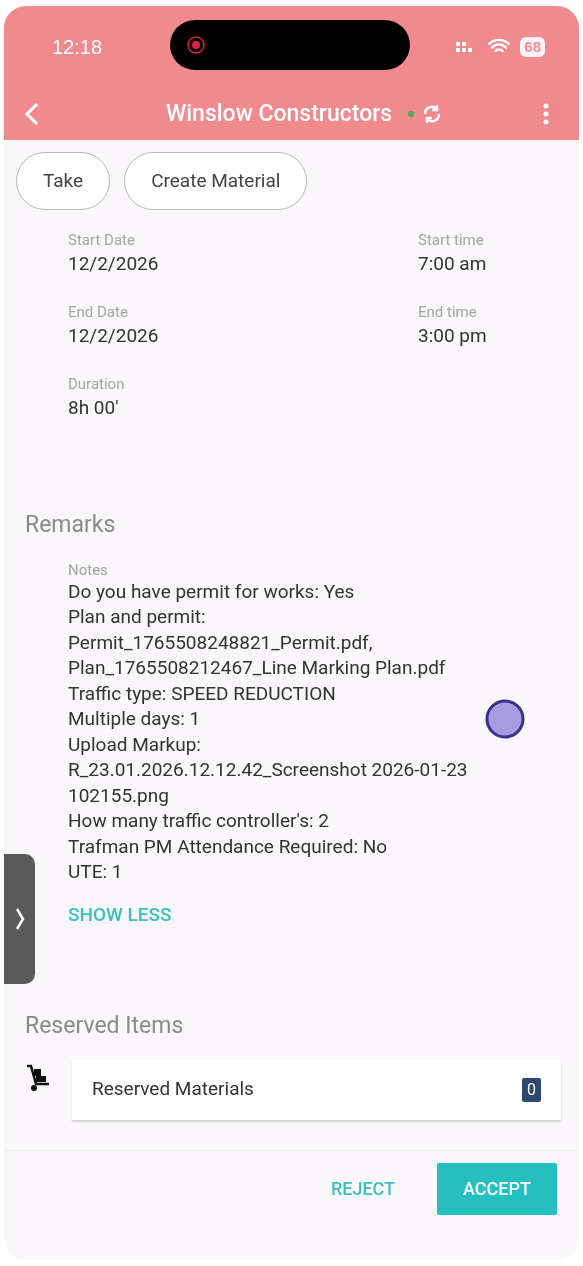 This screenshot has height=1266, width=583. Describe the element at coordinates (118, 795) in the screenshot. I see `note-line: 102155.png` at that location.